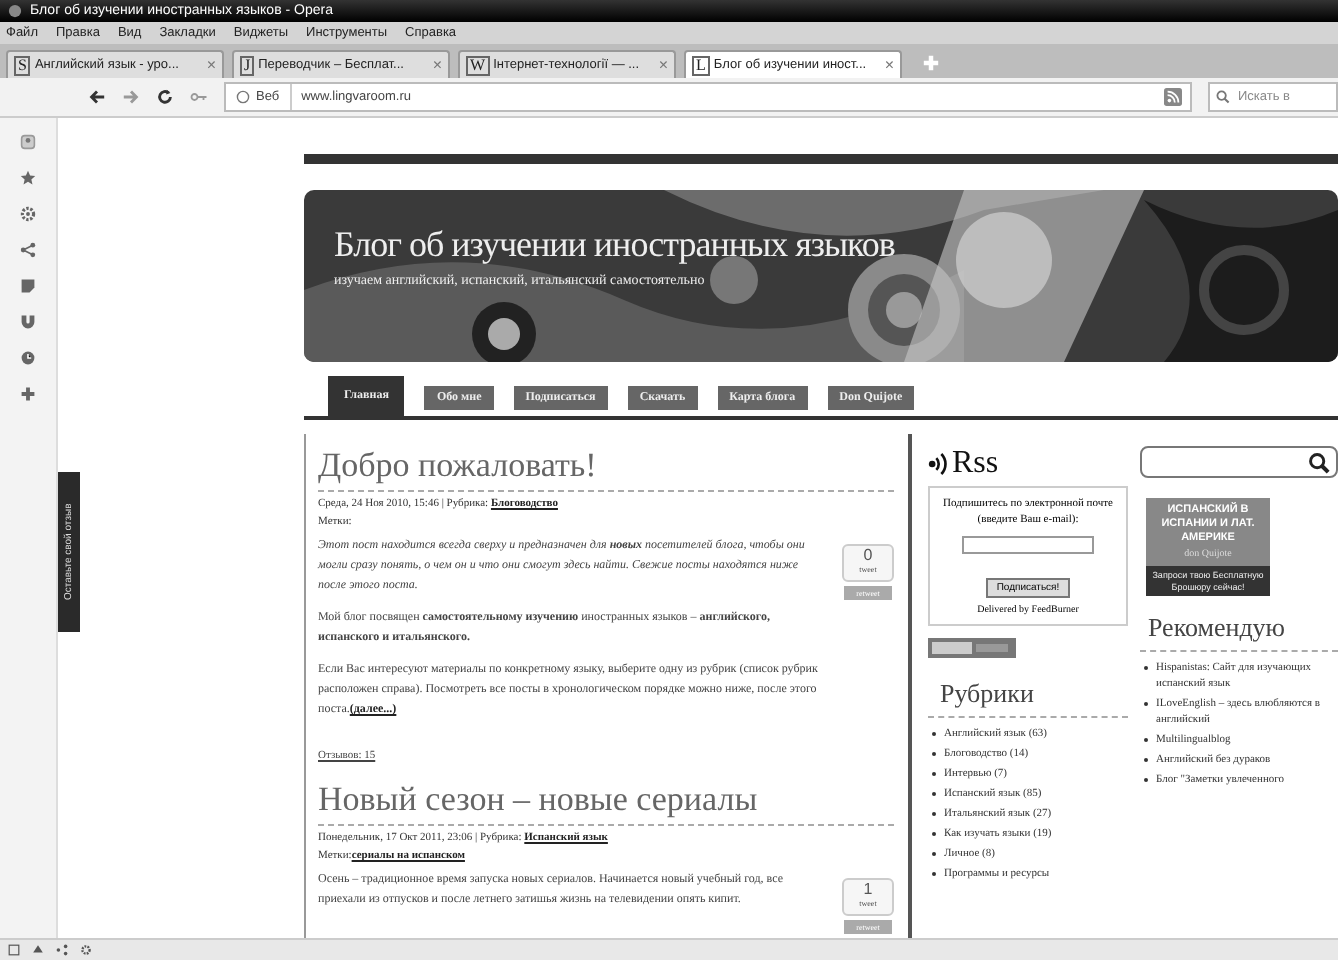 This screenshot has width=1338, height=960. What do you see at coordinates (1173, 97) in the screenshot?
I see `feed-icon` at bounding box center [1173, 97].